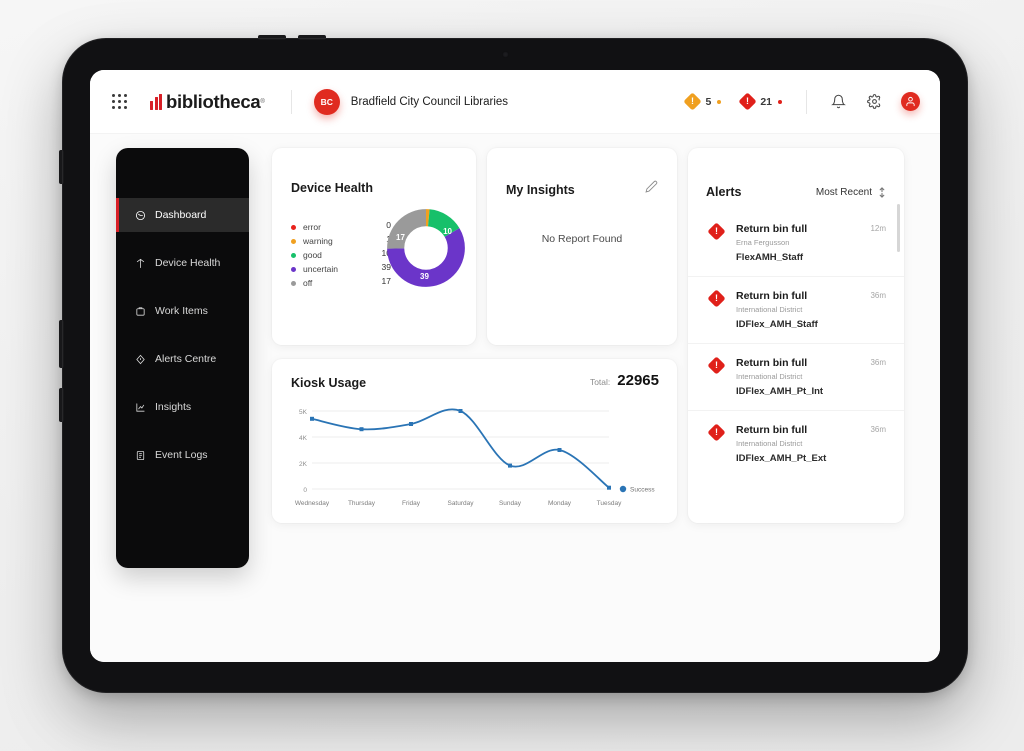 The width and height of the screenshot is (1024, 751). I want to click on volume-button-down, so click(312, 37).